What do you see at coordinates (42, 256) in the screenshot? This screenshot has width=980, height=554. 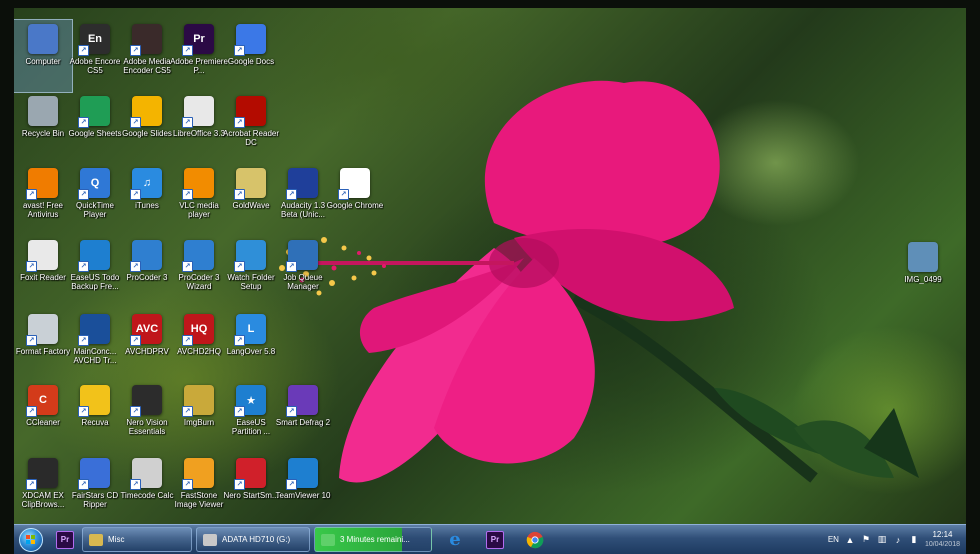 I see `foxit-reader-icon: ↗` at bounding box center [42, 256].